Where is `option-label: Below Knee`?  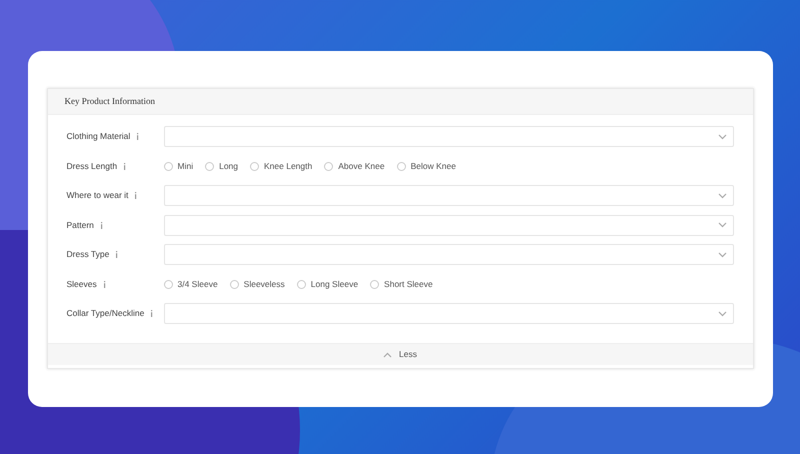 option-label: Below Knee is located at coordinates (433, 166).